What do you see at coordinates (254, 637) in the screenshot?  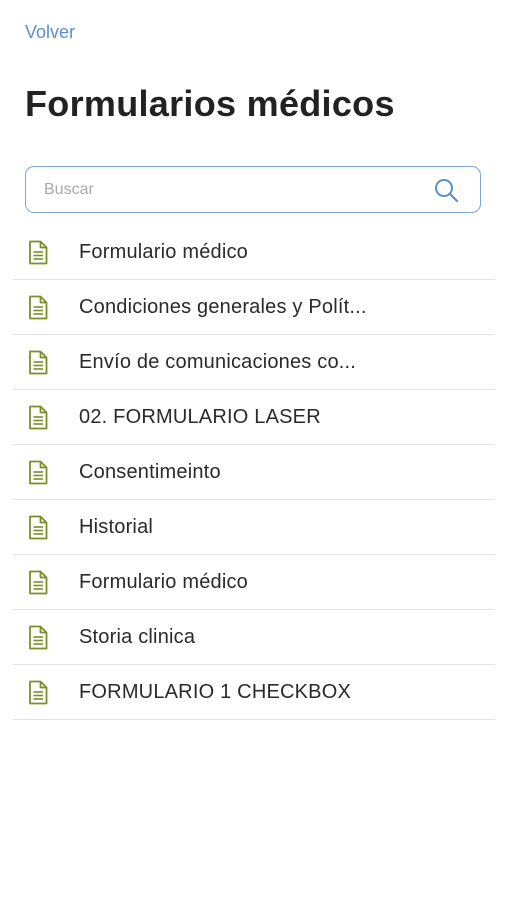 I see `list-item: Storia clinica` at bounding box center [254, 637].